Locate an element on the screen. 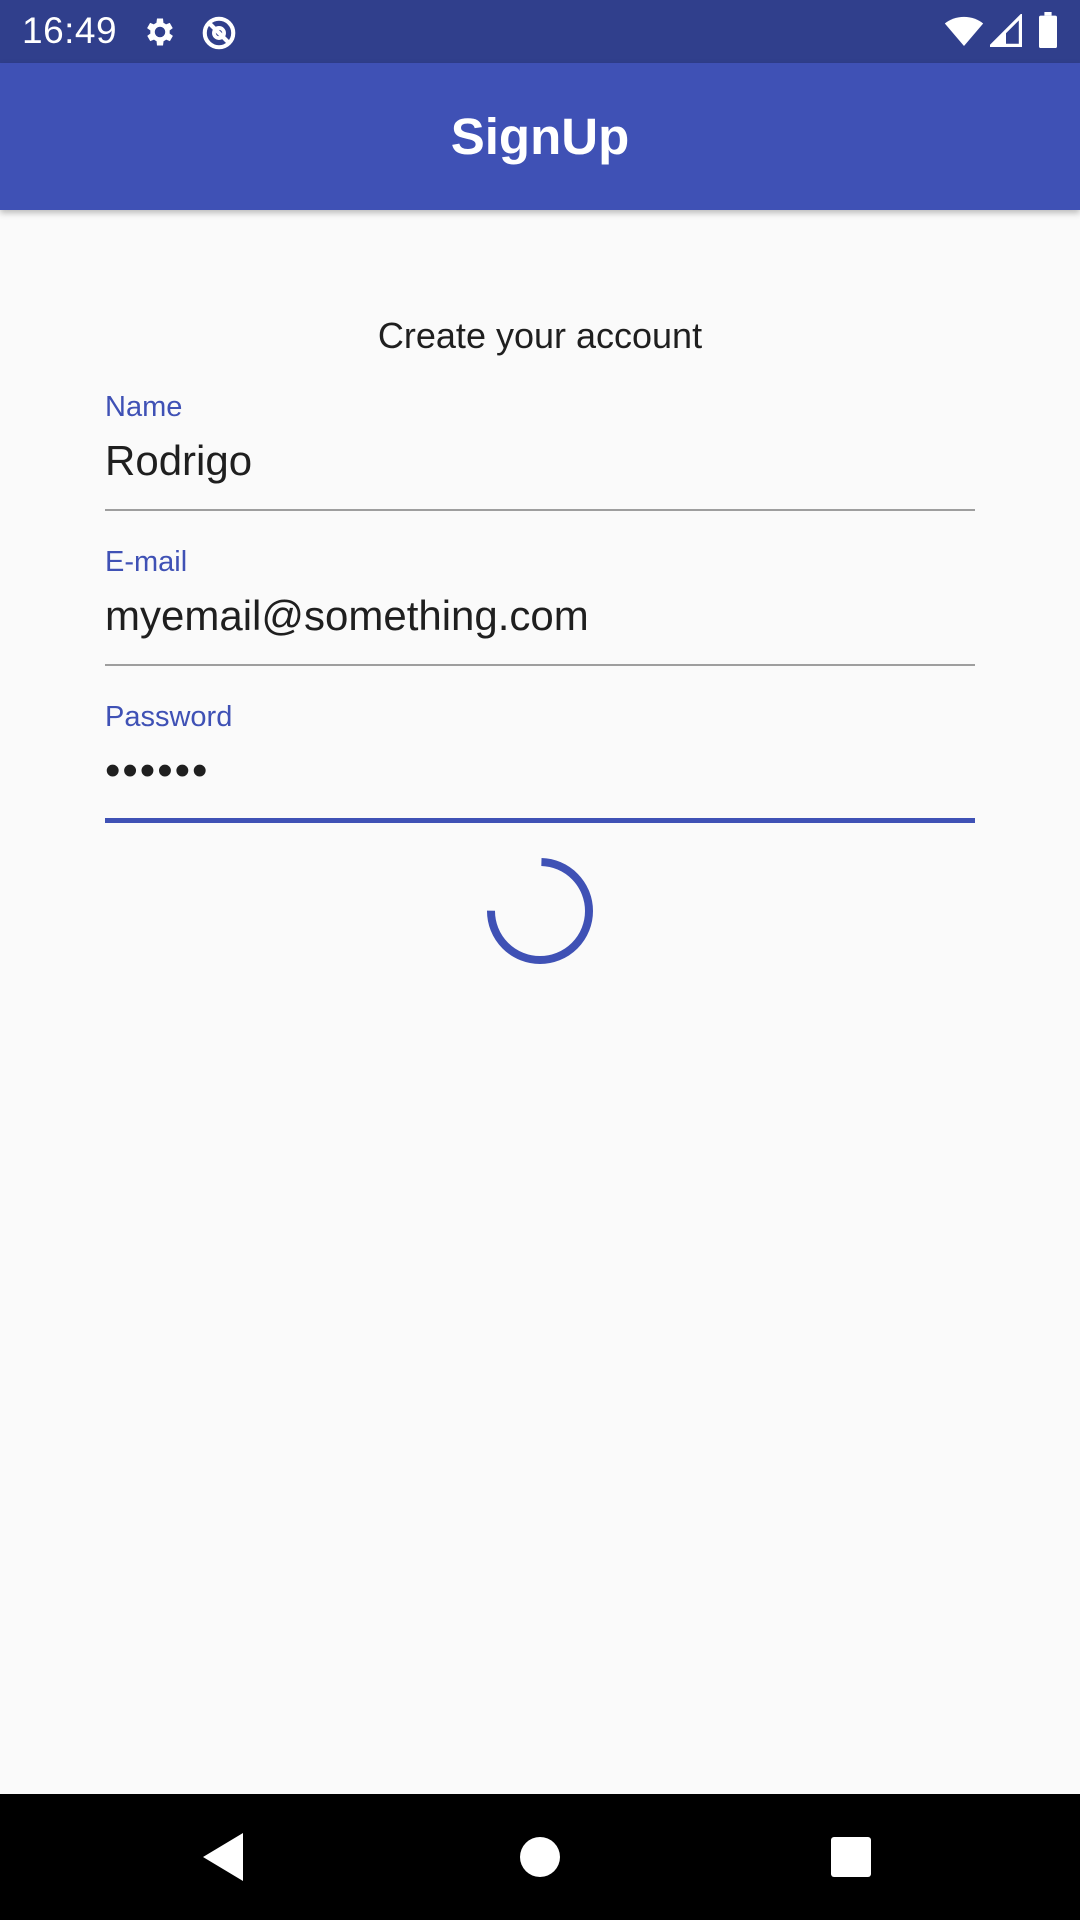 The width and height of the screenshot is (1080, 1920). home-button is located at coordinates (540, 1857).